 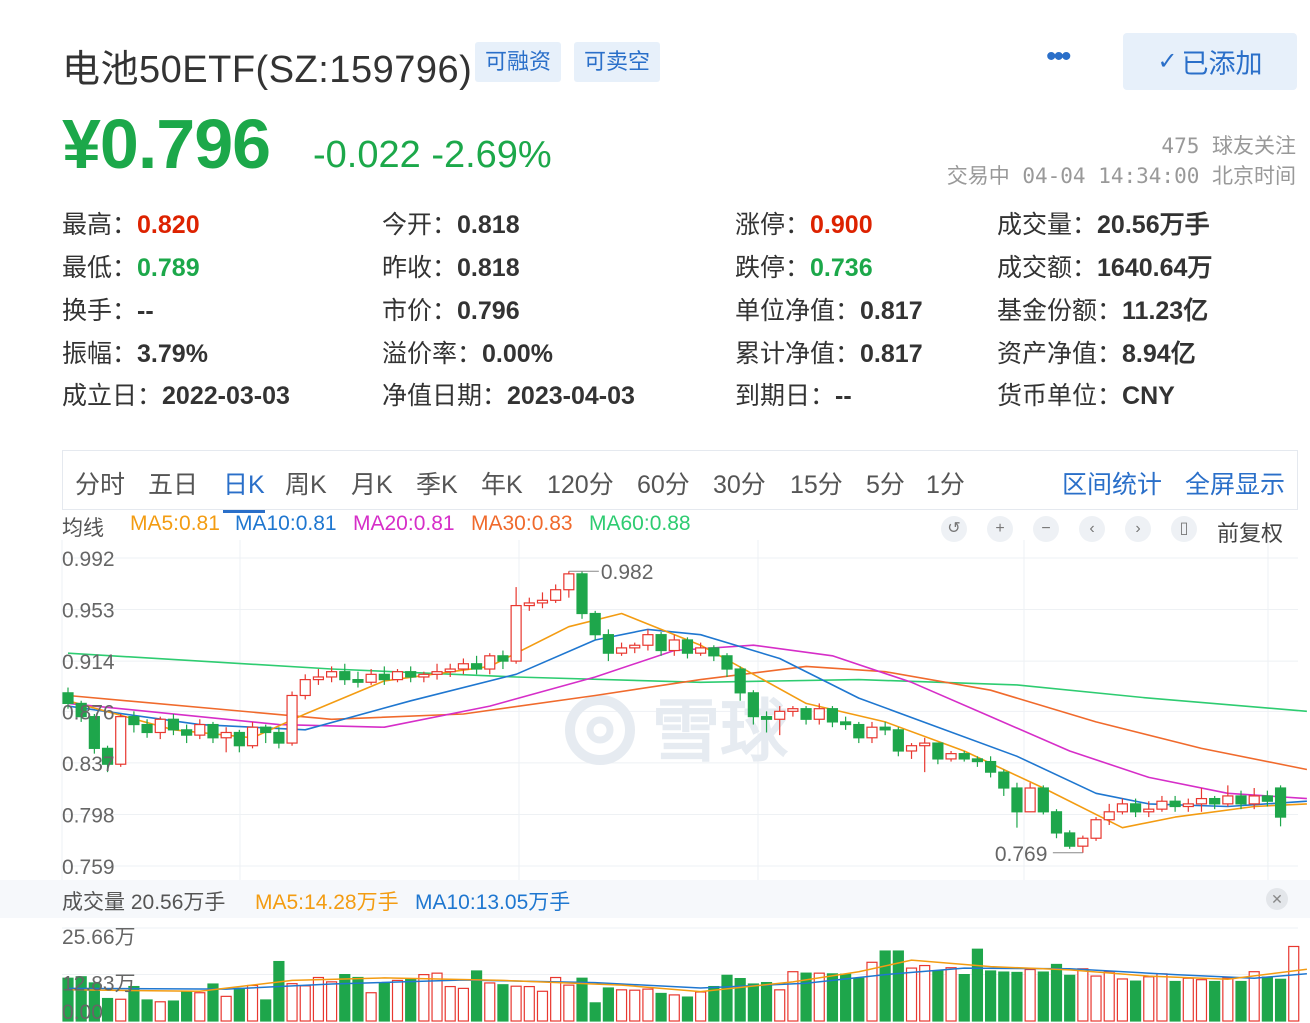 What do you see at coordinates (372, 483) in the screenshot?
I see `tab-4: 月K` at bounding box center [372, 483].